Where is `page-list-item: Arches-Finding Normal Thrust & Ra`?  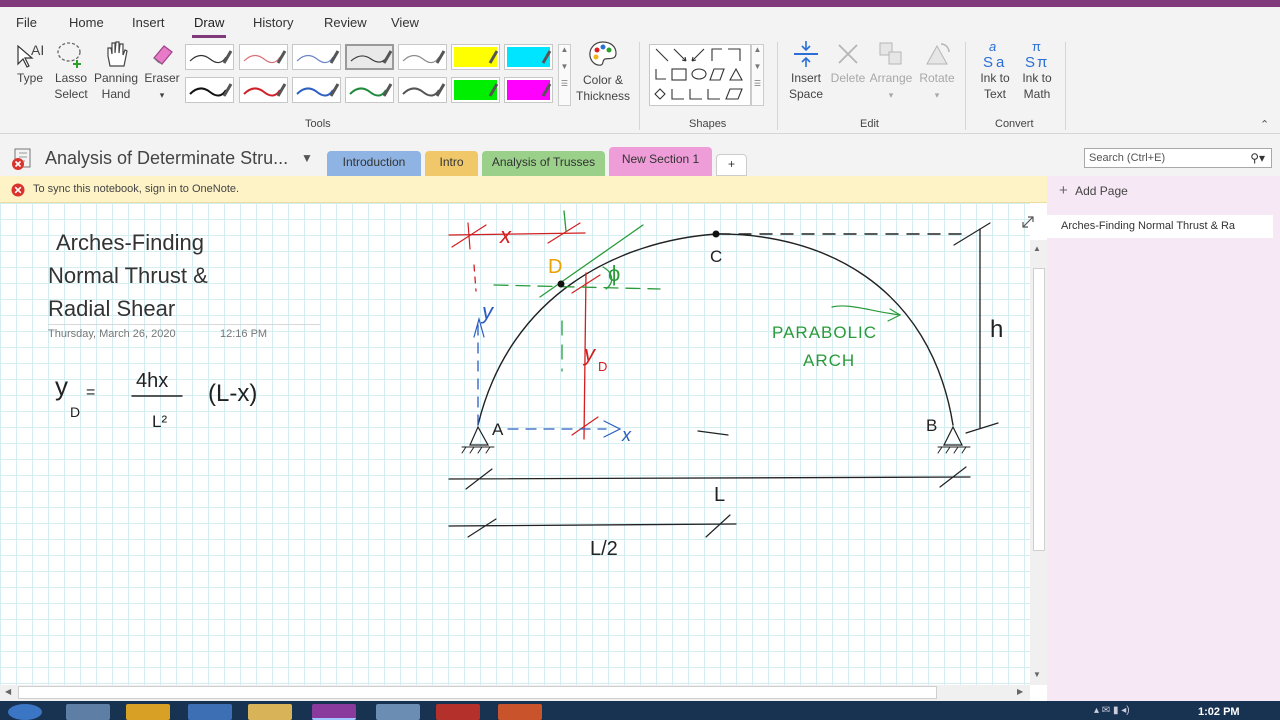
page-list-item: Arches-Finding Normal Thrust & Ra is located at coordinates (1160, 226).